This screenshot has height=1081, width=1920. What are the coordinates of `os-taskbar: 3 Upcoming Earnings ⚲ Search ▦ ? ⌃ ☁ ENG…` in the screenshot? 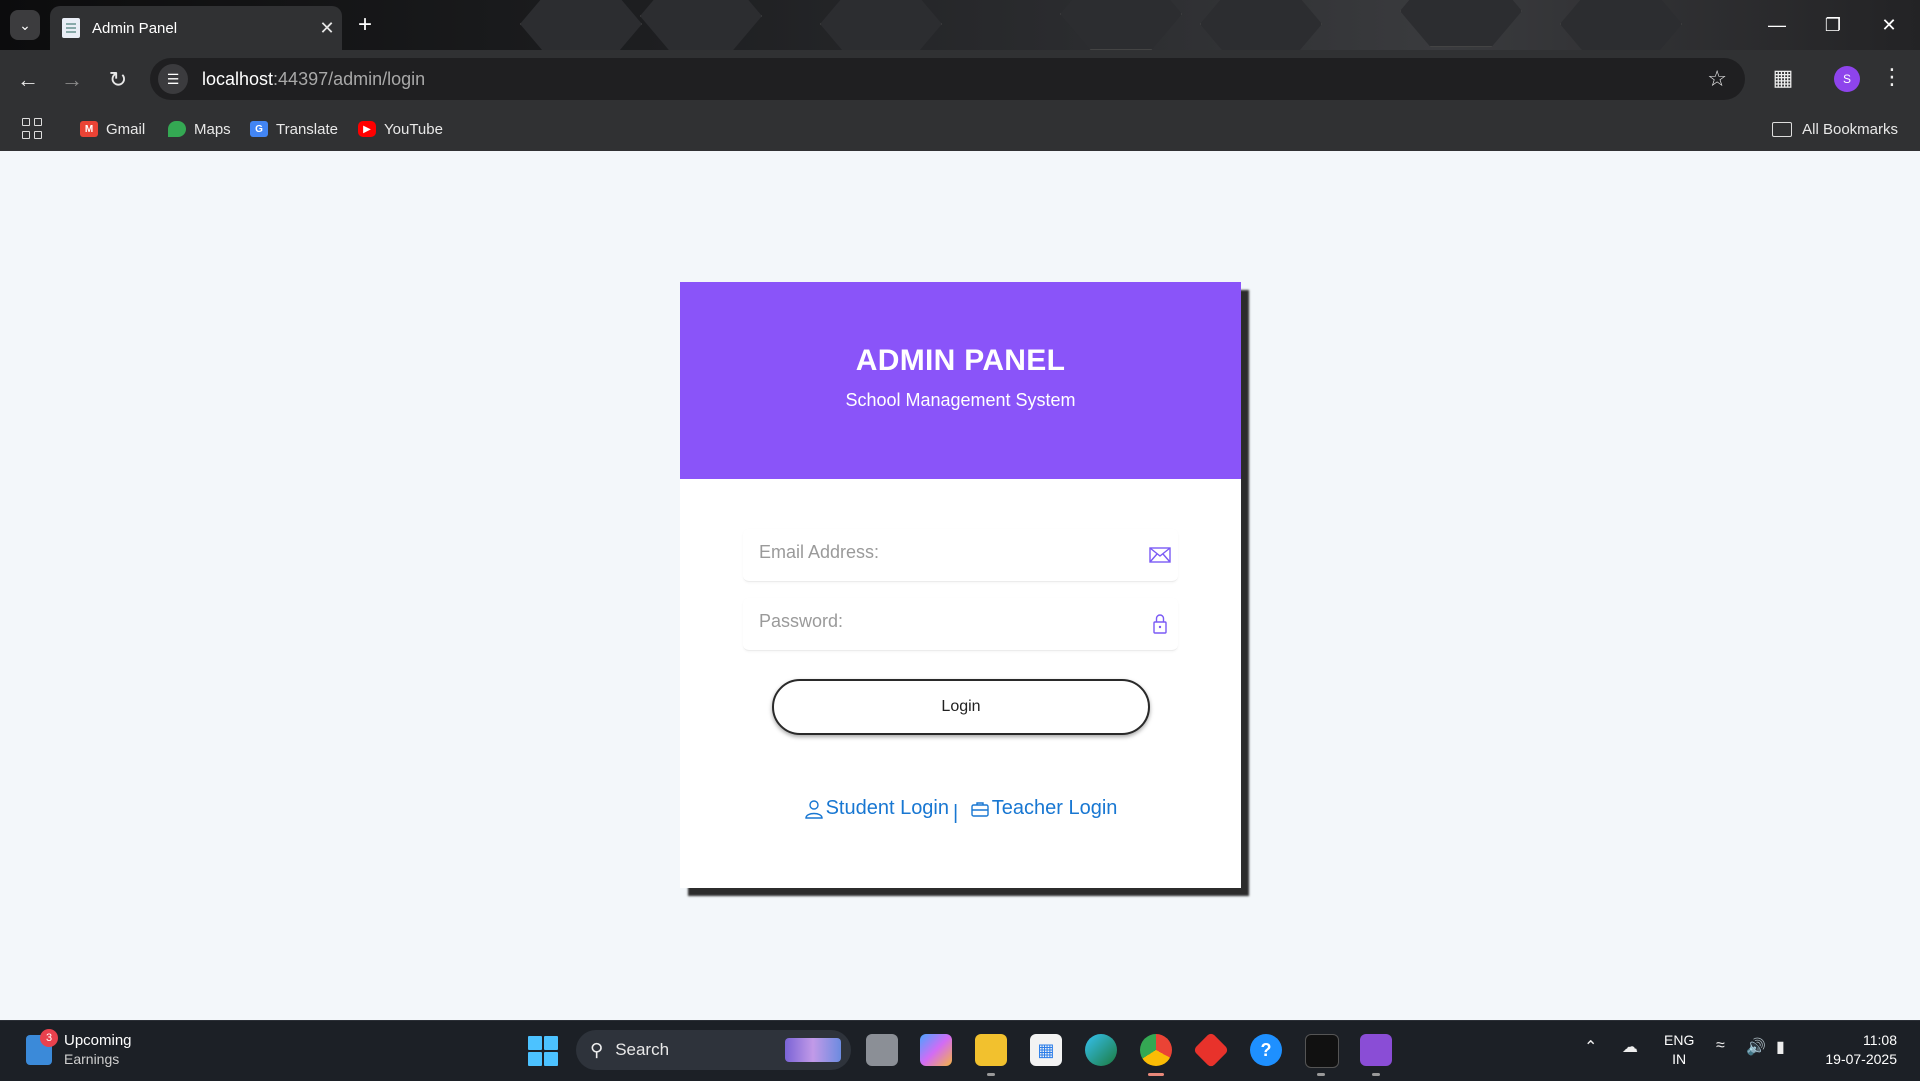 It's located at (960, 1050).